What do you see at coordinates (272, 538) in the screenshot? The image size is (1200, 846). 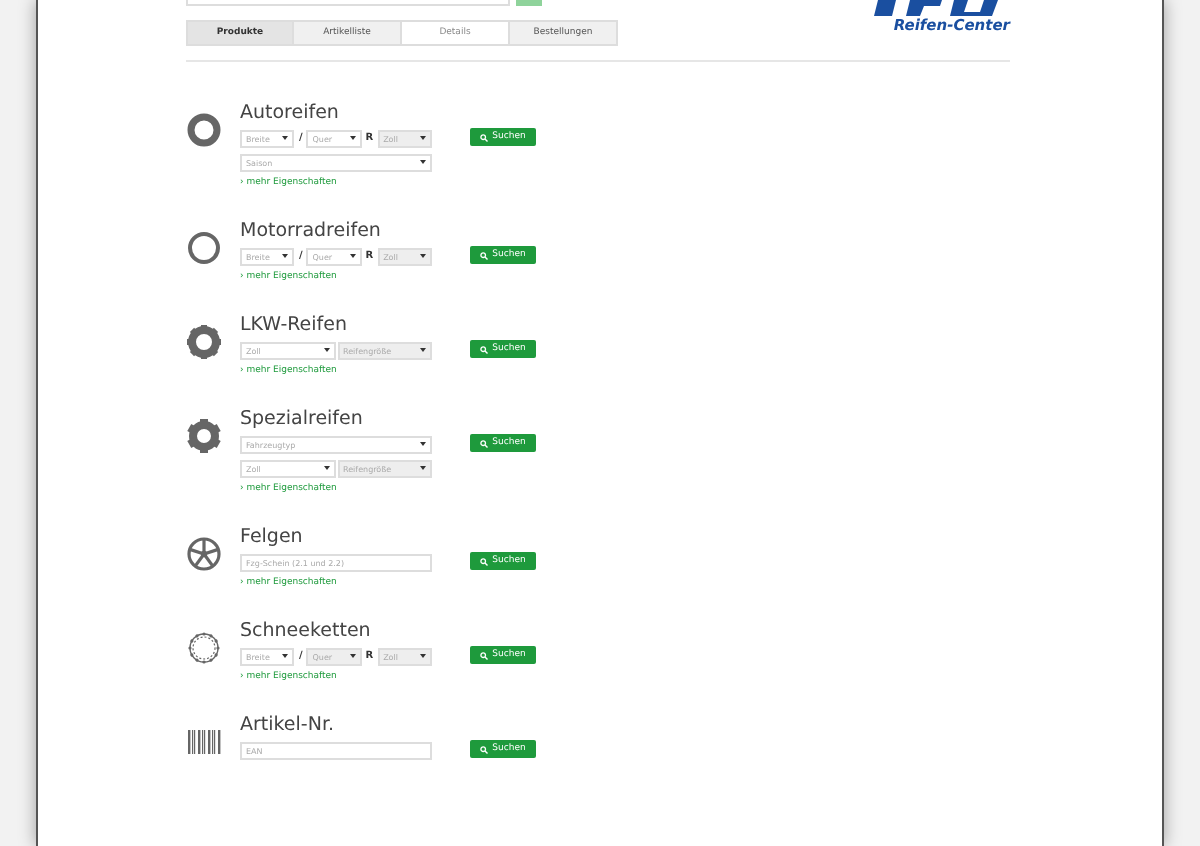 I see `category-title: Felgen` at bounding box center [272, 538].